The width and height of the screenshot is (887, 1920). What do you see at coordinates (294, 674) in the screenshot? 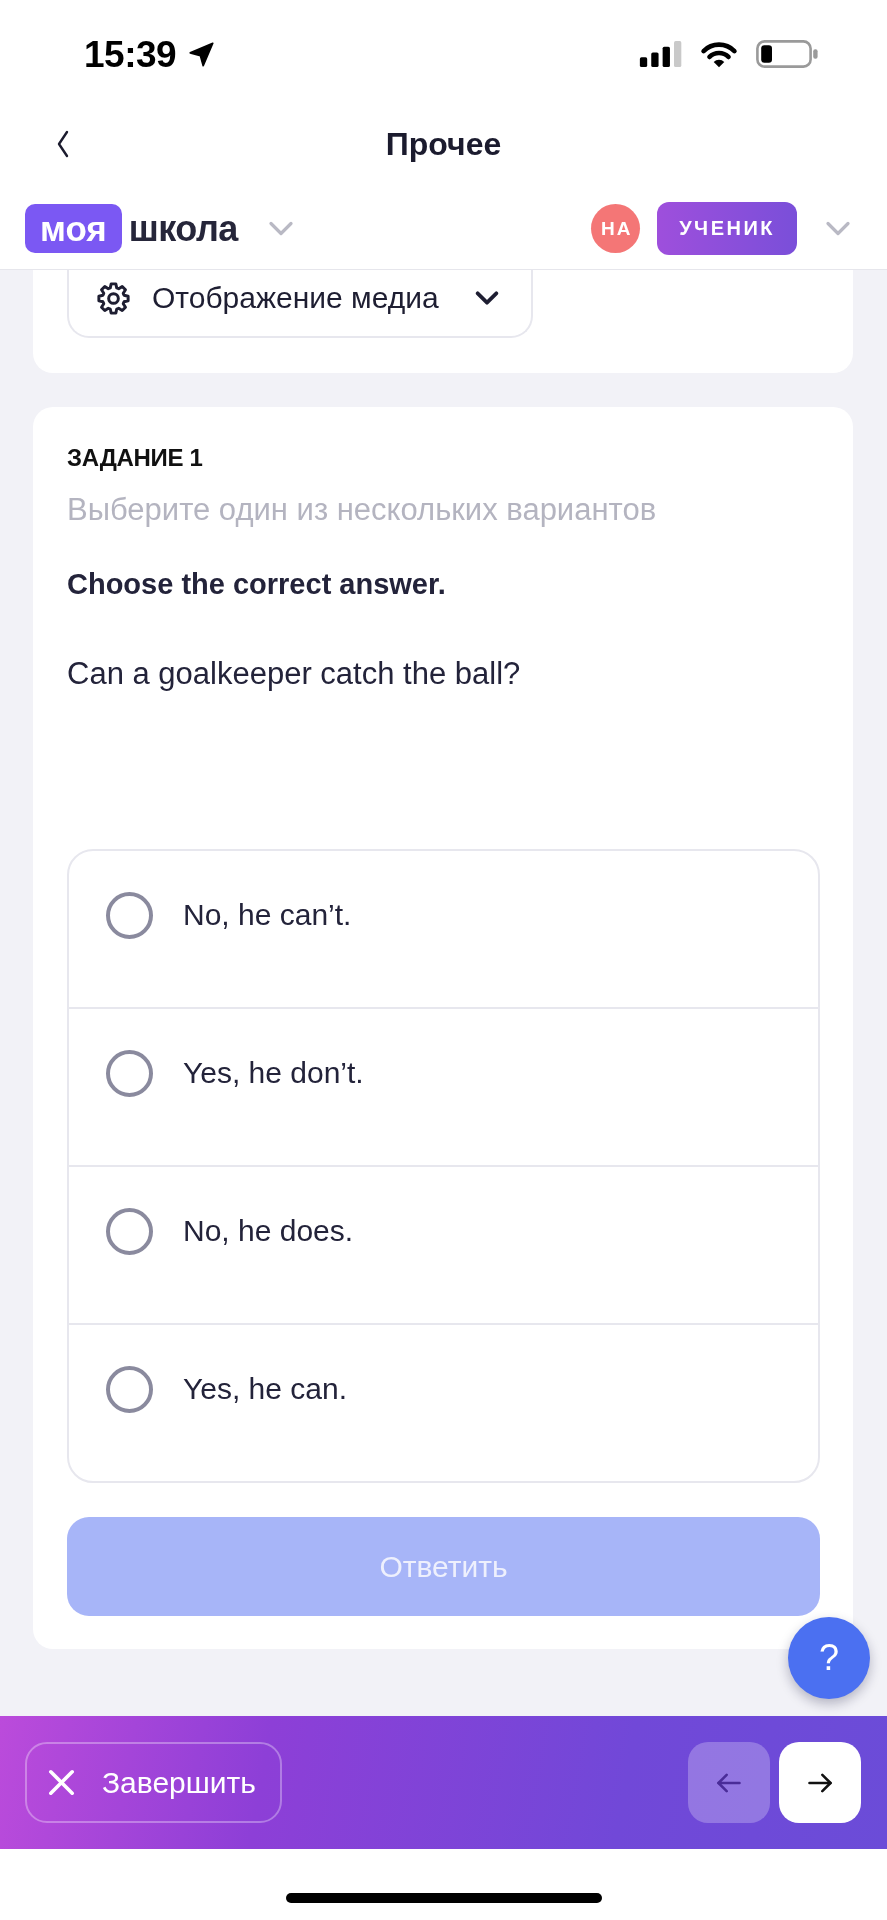
I see `question-text: Can a goalkeeper catch the ball?` at bounding box center [294, 674].